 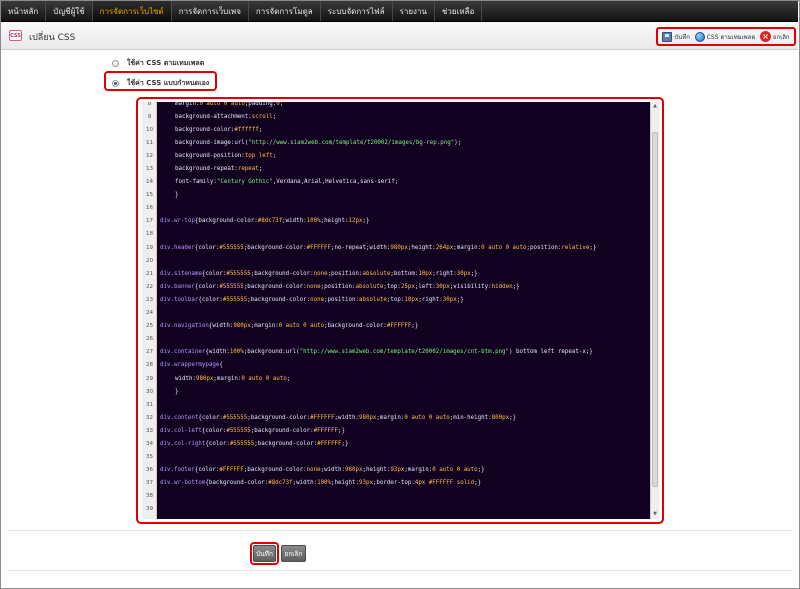 What do you see at coordinates (397, 509) in the screenshot?
I see `code-line: 39` at bounding box center [397, 509].